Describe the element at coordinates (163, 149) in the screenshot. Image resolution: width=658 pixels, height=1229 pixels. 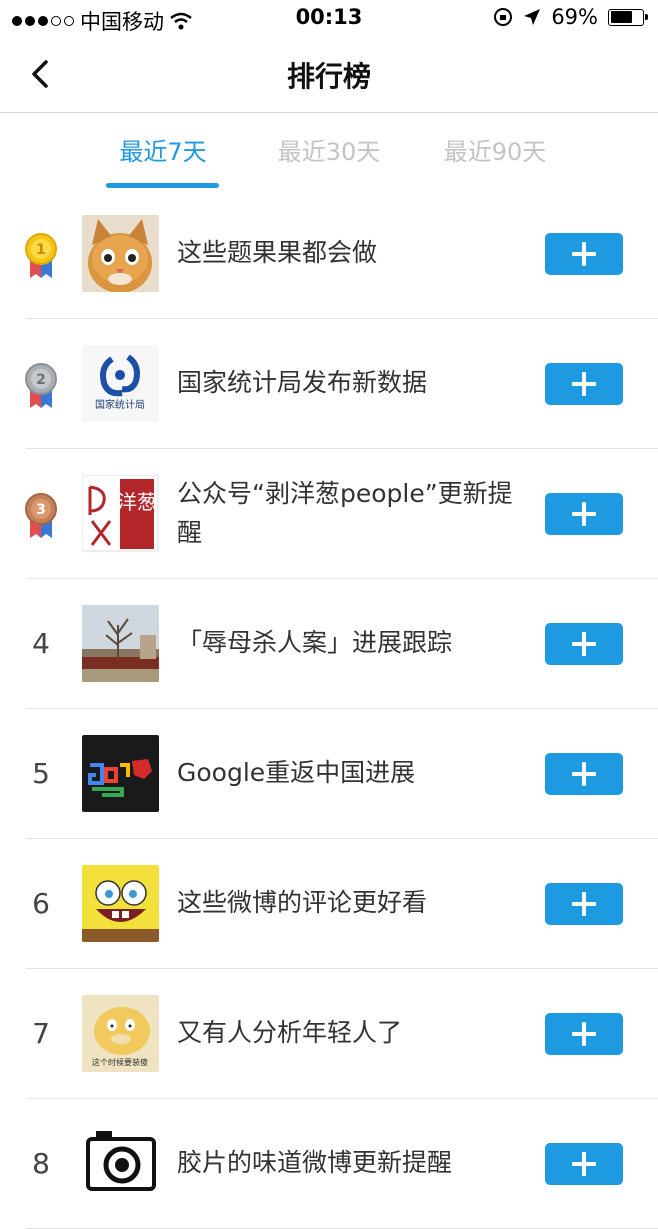
I see `tab-7-days: 最近7天` at that location.